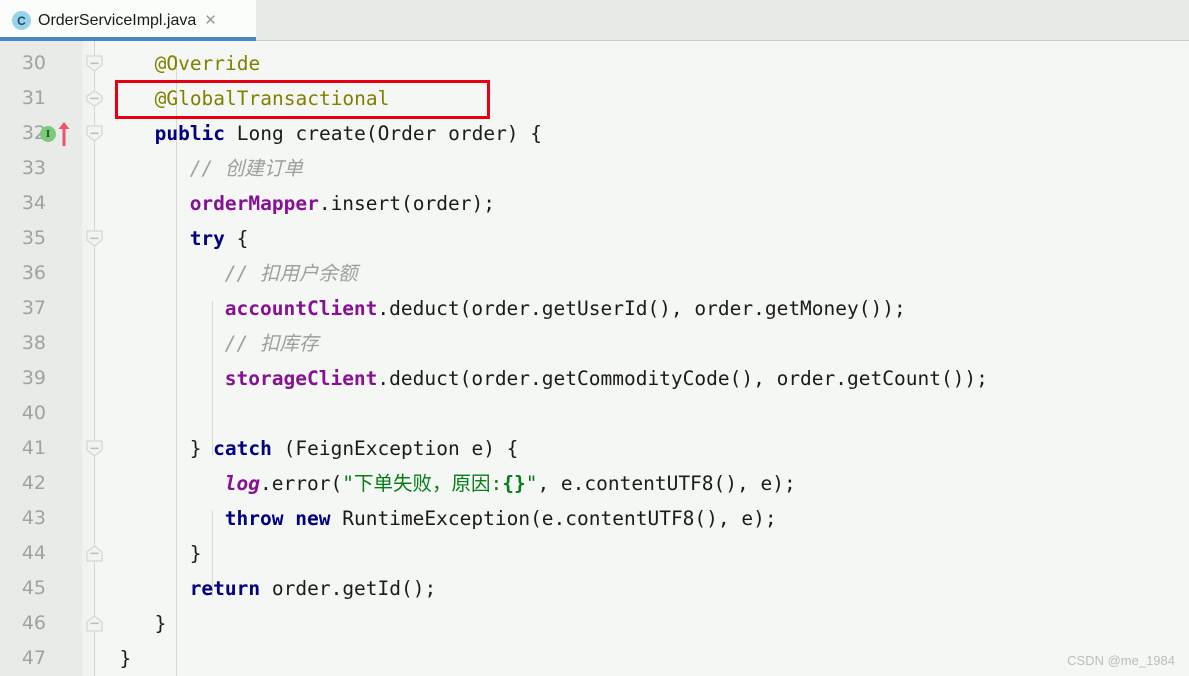 This screenshot has width=1189, height=676. What do you see at coordinates (395, 448) in the screenshot?
I see `code-token-plain: (FeignException e) {` at bounding box center [395, 448].